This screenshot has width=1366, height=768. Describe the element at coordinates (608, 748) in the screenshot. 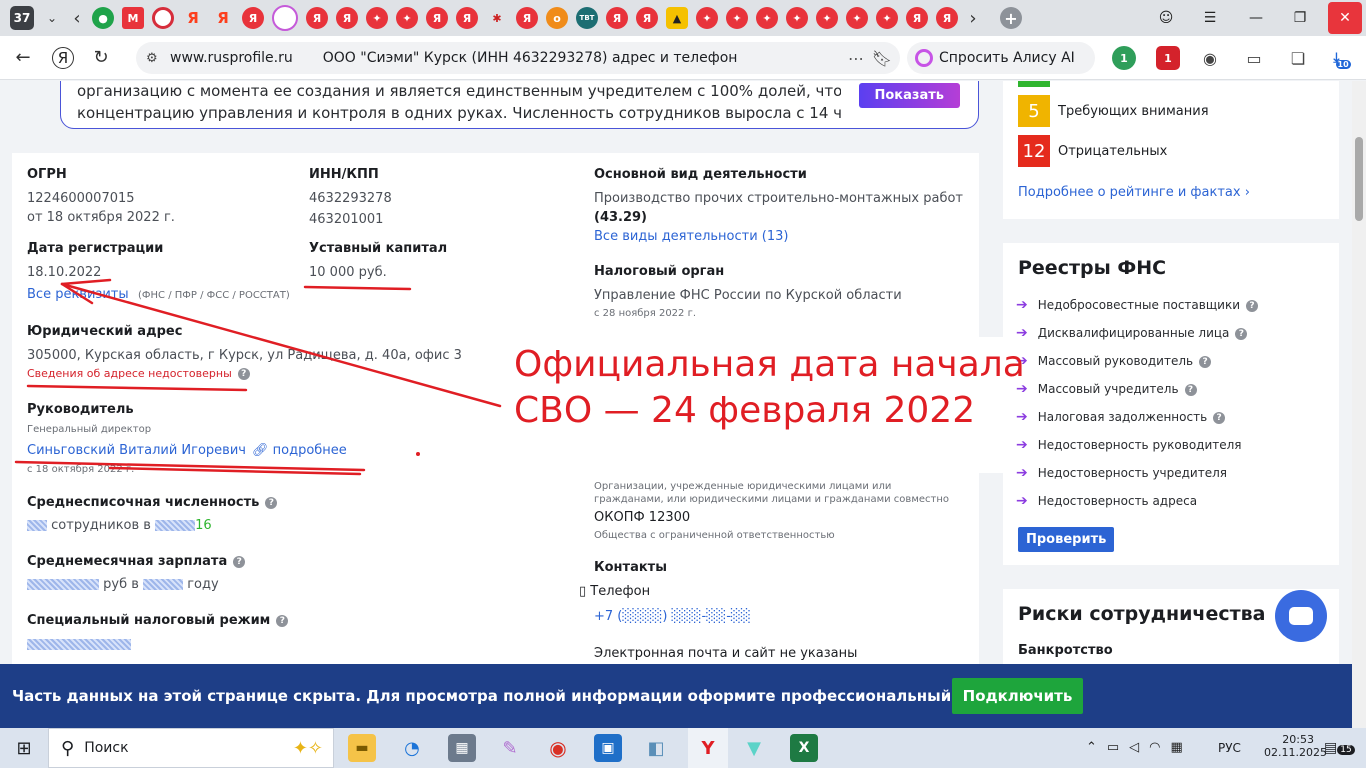

I see `store-icon: ▣` at that location.